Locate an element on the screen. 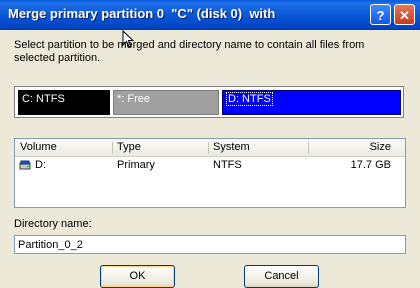 This screenshot has width=420, height=288. list-header: Volume Type System Size is located at coordinates (210, 148).